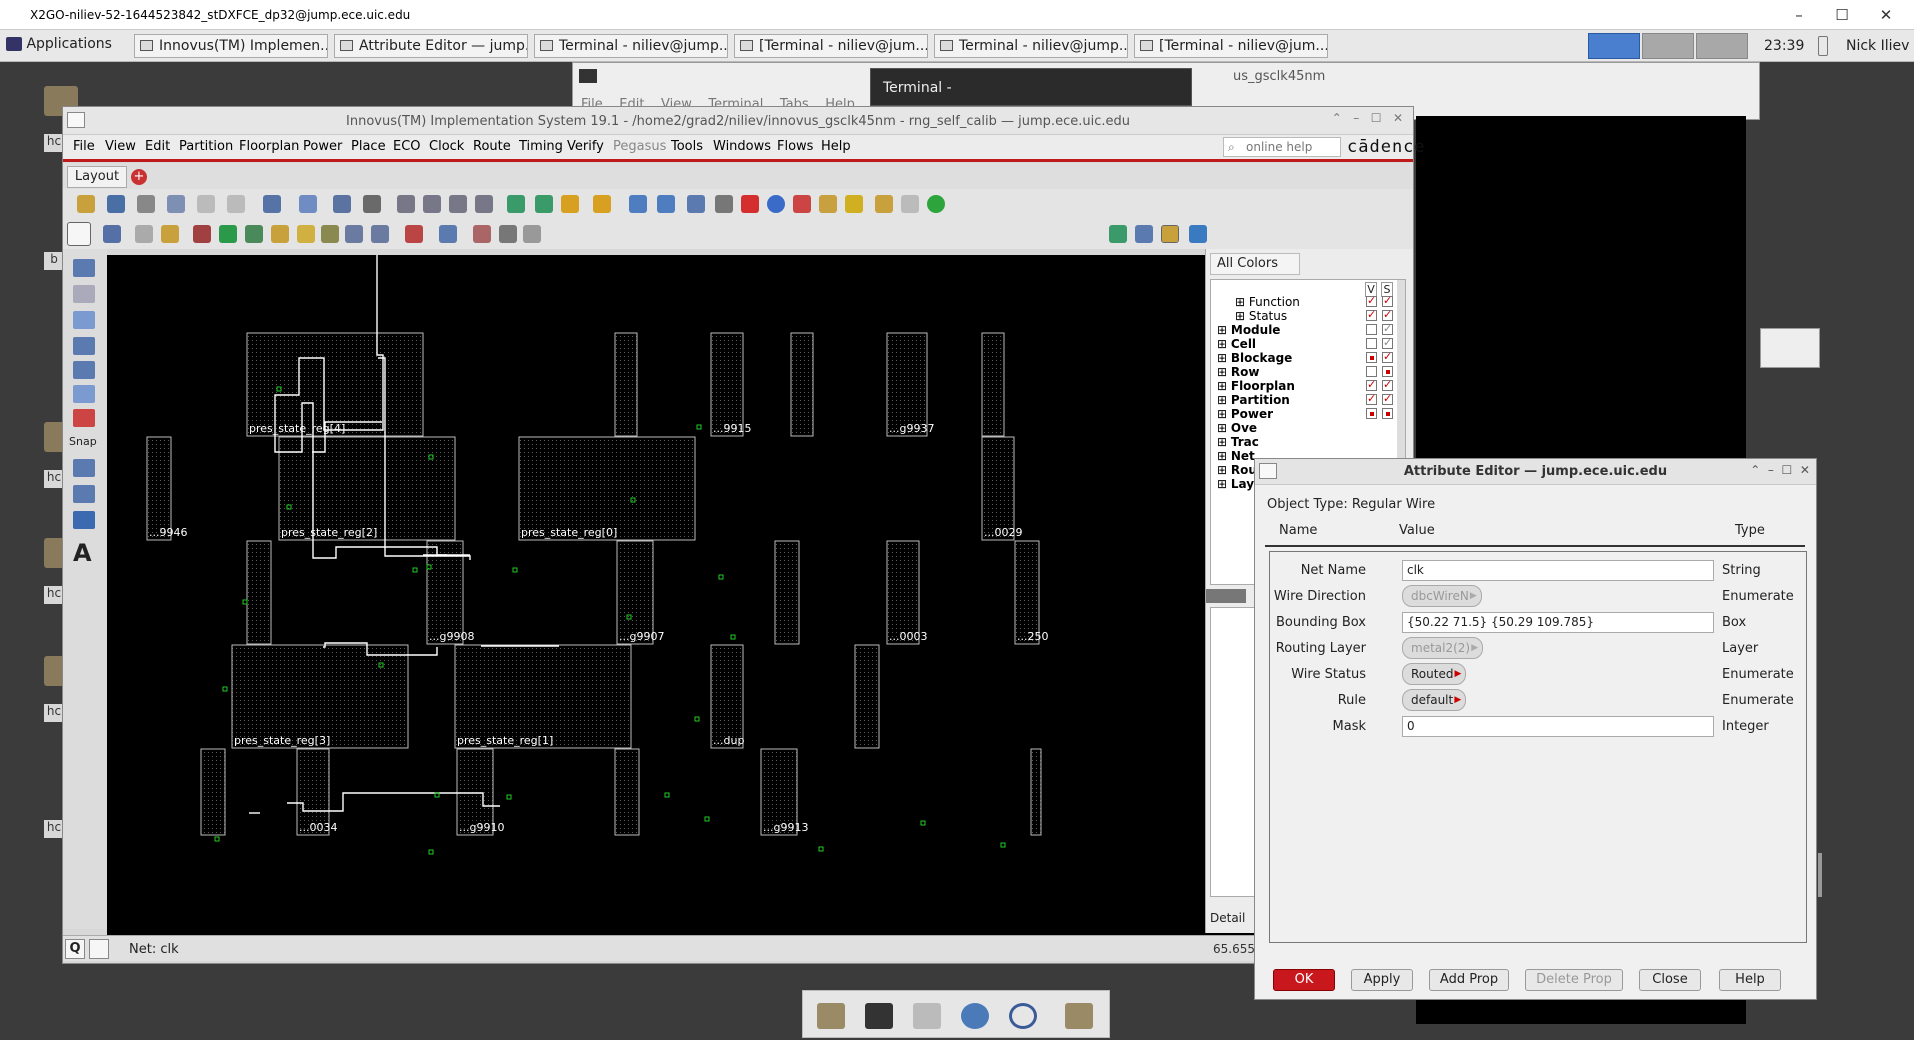 The width and height of the screenshot is (1914, 1040). What do you see at coordinates (638, 204) in the screenshot?
I see `flip-icon` at bounding box center [638, 204].